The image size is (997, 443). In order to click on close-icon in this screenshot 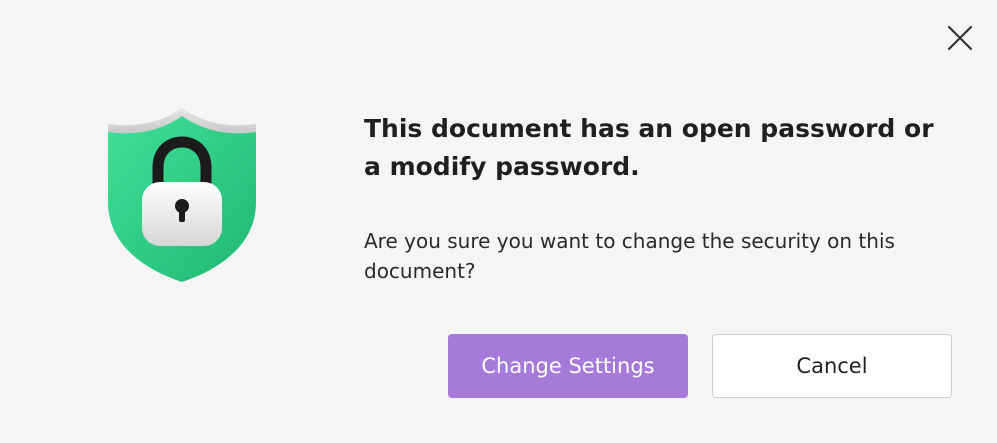, I will do `click(960, 38)`.